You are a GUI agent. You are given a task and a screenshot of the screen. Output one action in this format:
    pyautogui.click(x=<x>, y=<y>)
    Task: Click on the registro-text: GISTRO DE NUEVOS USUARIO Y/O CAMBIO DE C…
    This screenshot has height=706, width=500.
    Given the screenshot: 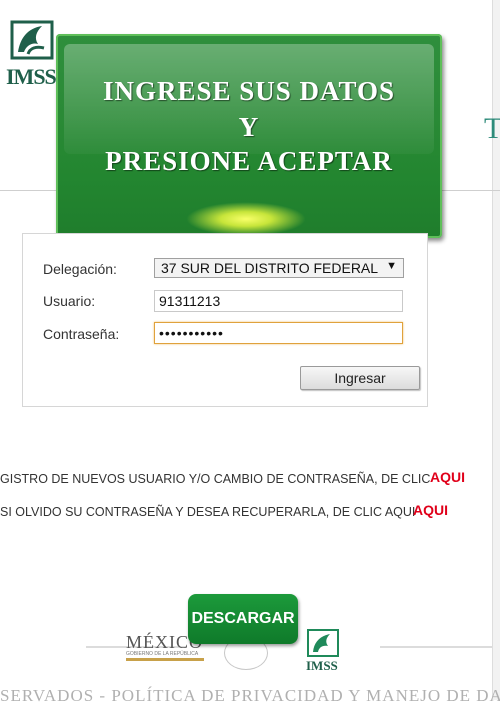 What is the action you would take?
    pyautogui.click(x=215, y=479)
    